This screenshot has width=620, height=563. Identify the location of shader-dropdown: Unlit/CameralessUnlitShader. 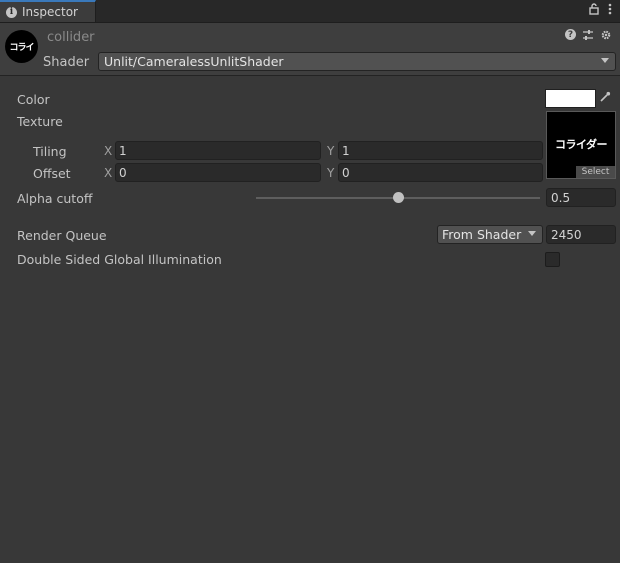
(357, 61).